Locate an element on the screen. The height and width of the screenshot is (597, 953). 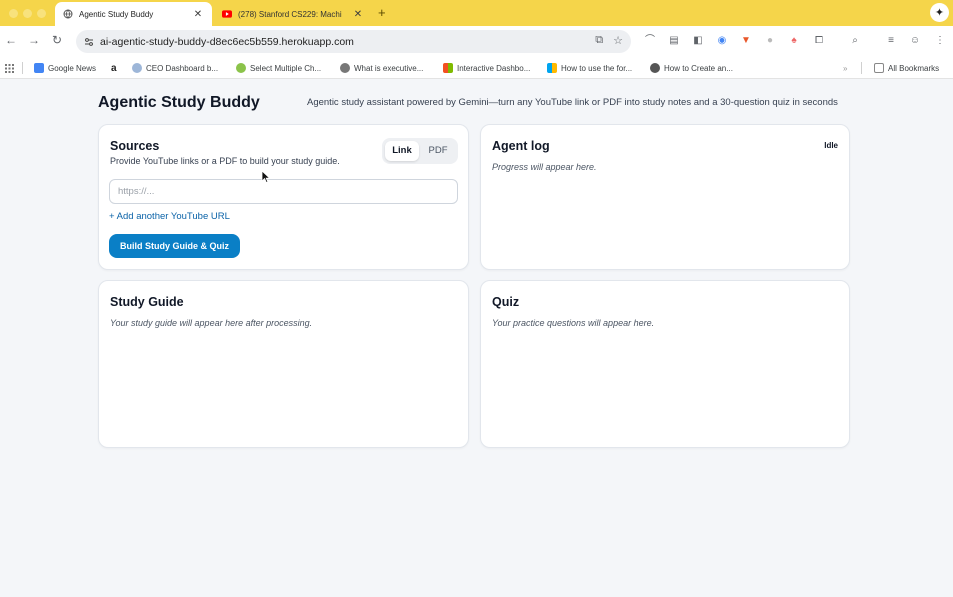
apps-grid-icon is located at coordinates (9, 68).